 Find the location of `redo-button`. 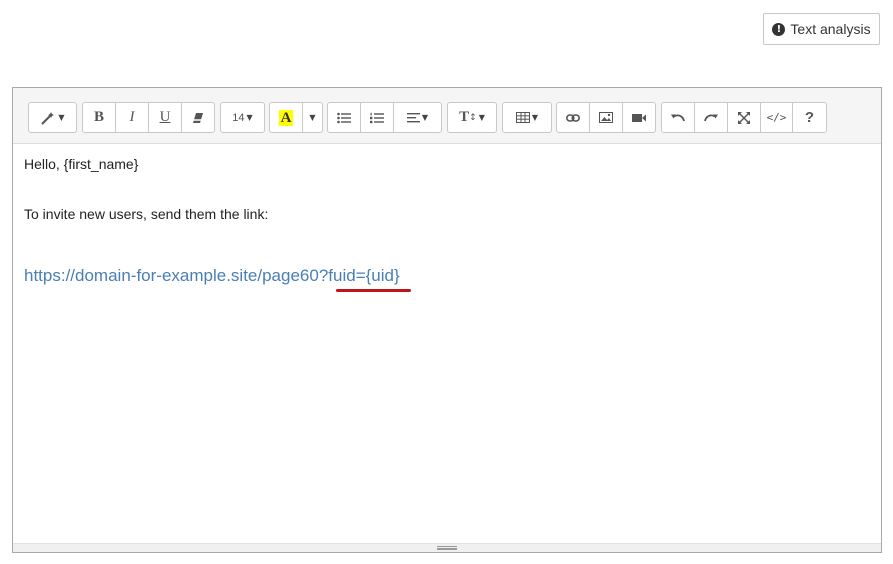

redo-button is located at coordinates (711, 117).